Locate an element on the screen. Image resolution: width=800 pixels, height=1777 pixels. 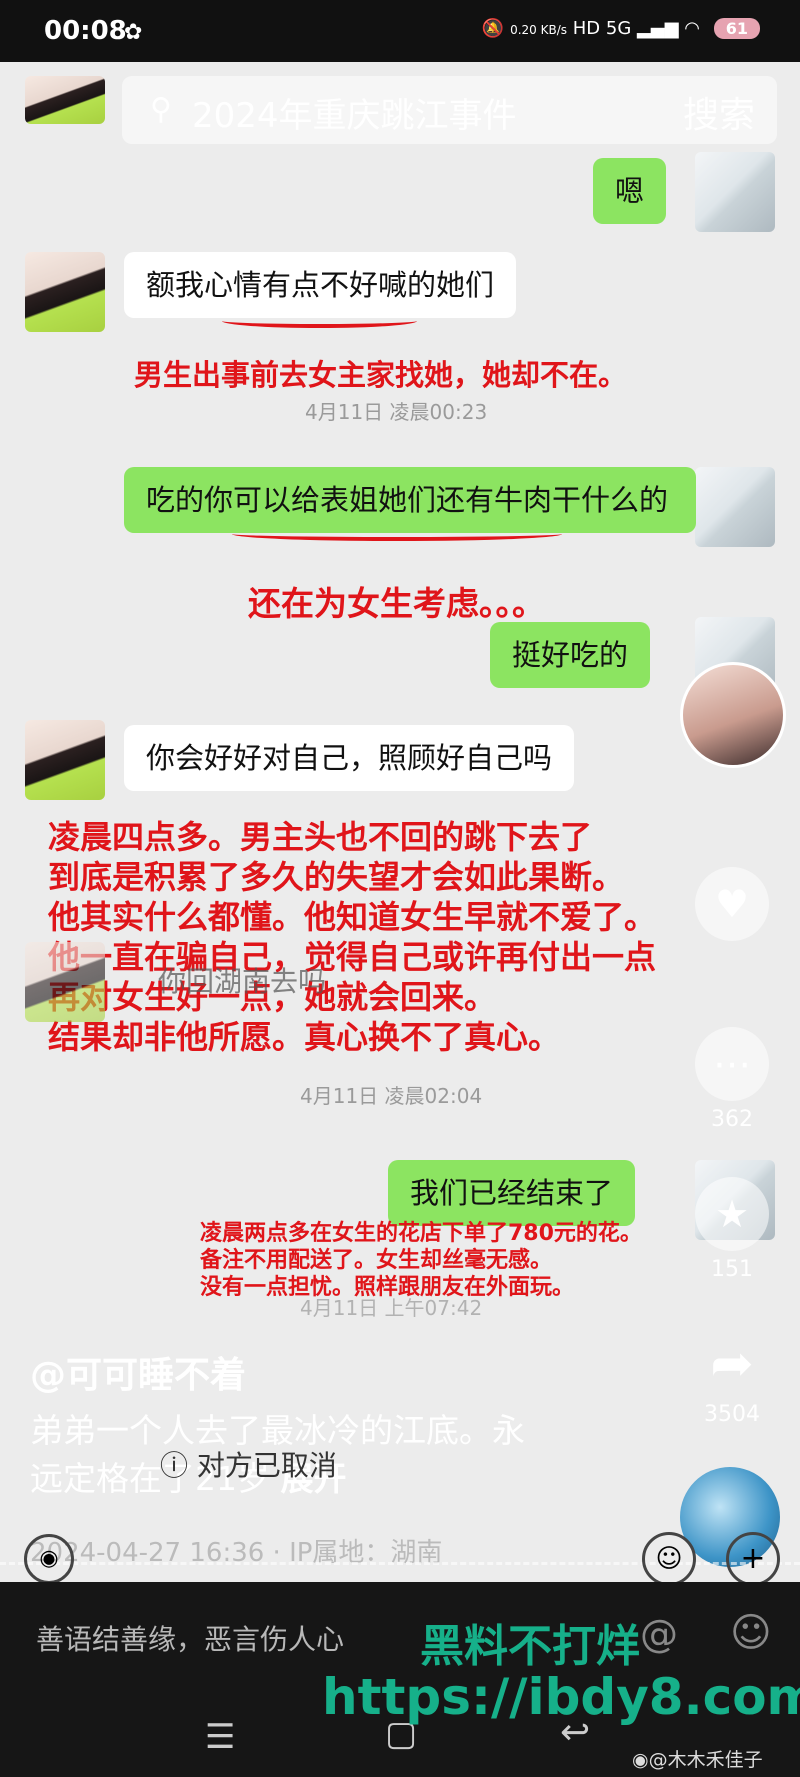
annotation-line: 他其实什么都懂。他知道女生早就不爱了。 is located at coordinates (352, 917).